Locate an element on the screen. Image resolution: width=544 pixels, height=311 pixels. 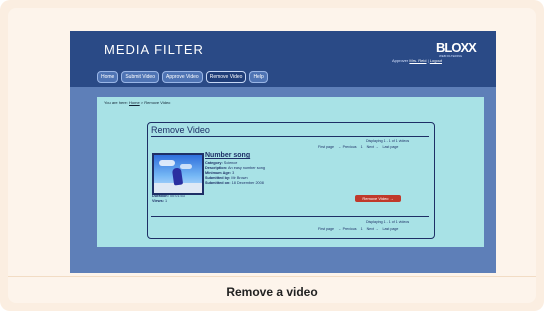
video-thumbnail is located at coordinates (178, 174).